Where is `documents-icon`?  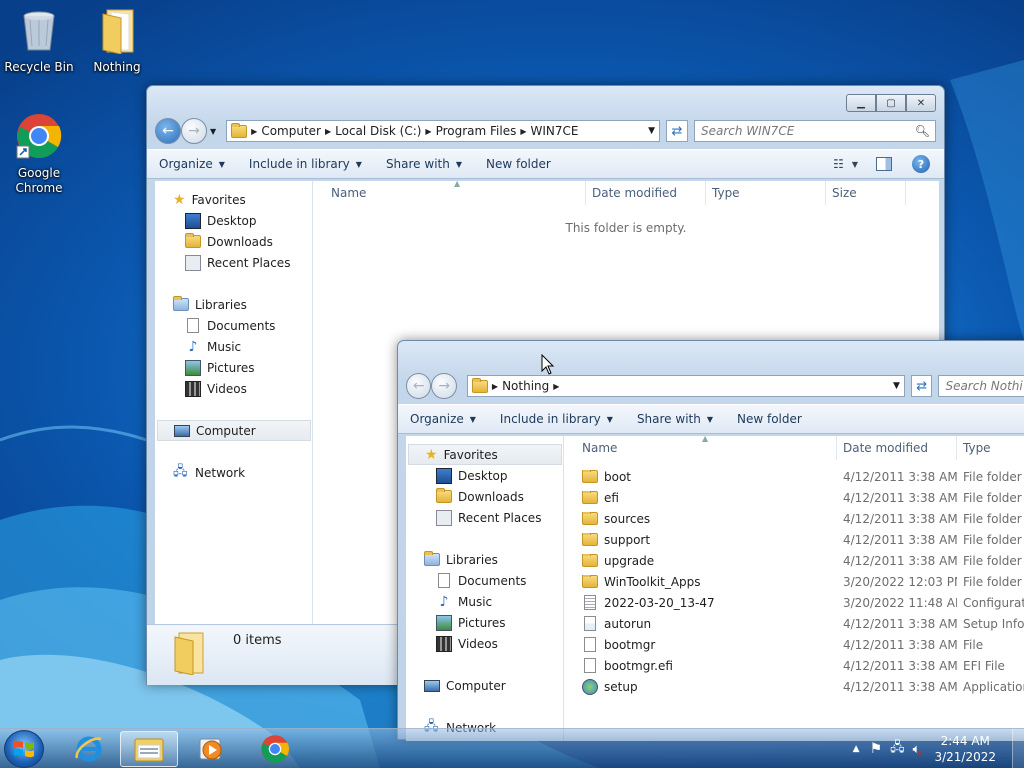 documents-icon is located at coordinates (444, 580).